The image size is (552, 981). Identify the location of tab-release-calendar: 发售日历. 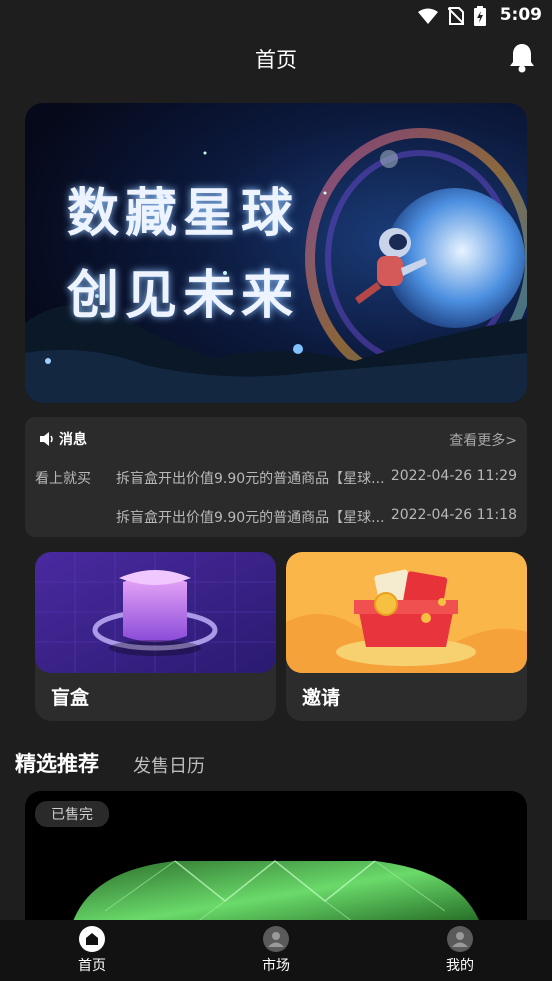
(169, 765).